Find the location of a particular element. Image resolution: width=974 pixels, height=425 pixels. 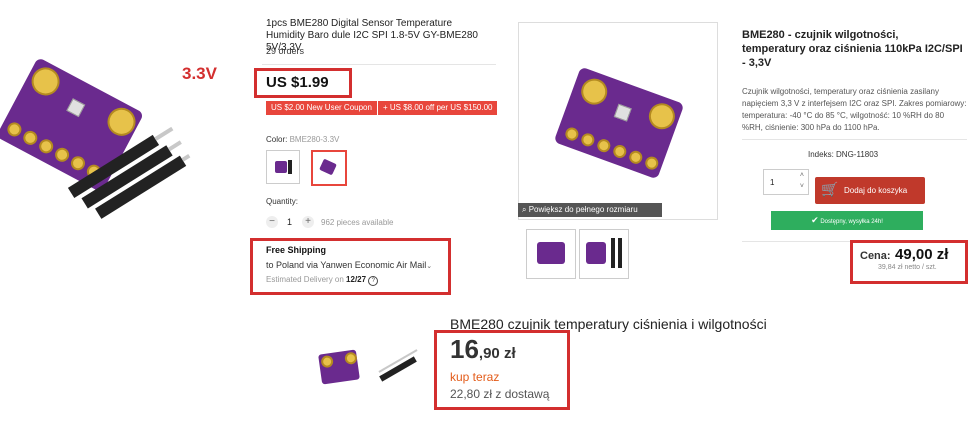

shipping-method: to Poland via Yanwen Economic Air Mail⌄ is located at coordinates (349, 265).